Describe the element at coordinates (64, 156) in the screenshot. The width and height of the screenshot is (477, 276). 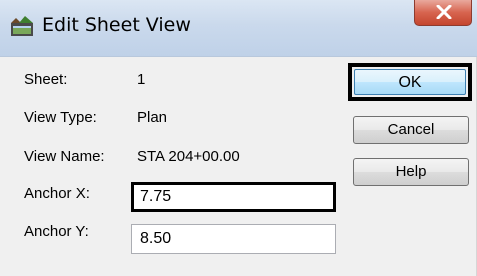
I see `view-name-label: View Name:` at that location.